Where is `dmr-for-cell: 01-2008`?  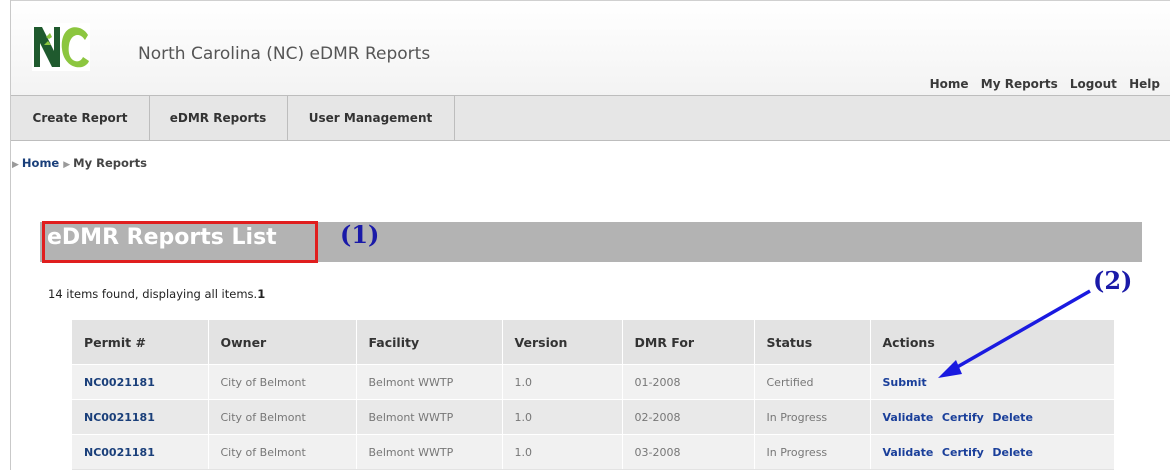 dmr-for-cell: 01-2008 is located at coordinates (688, 382).